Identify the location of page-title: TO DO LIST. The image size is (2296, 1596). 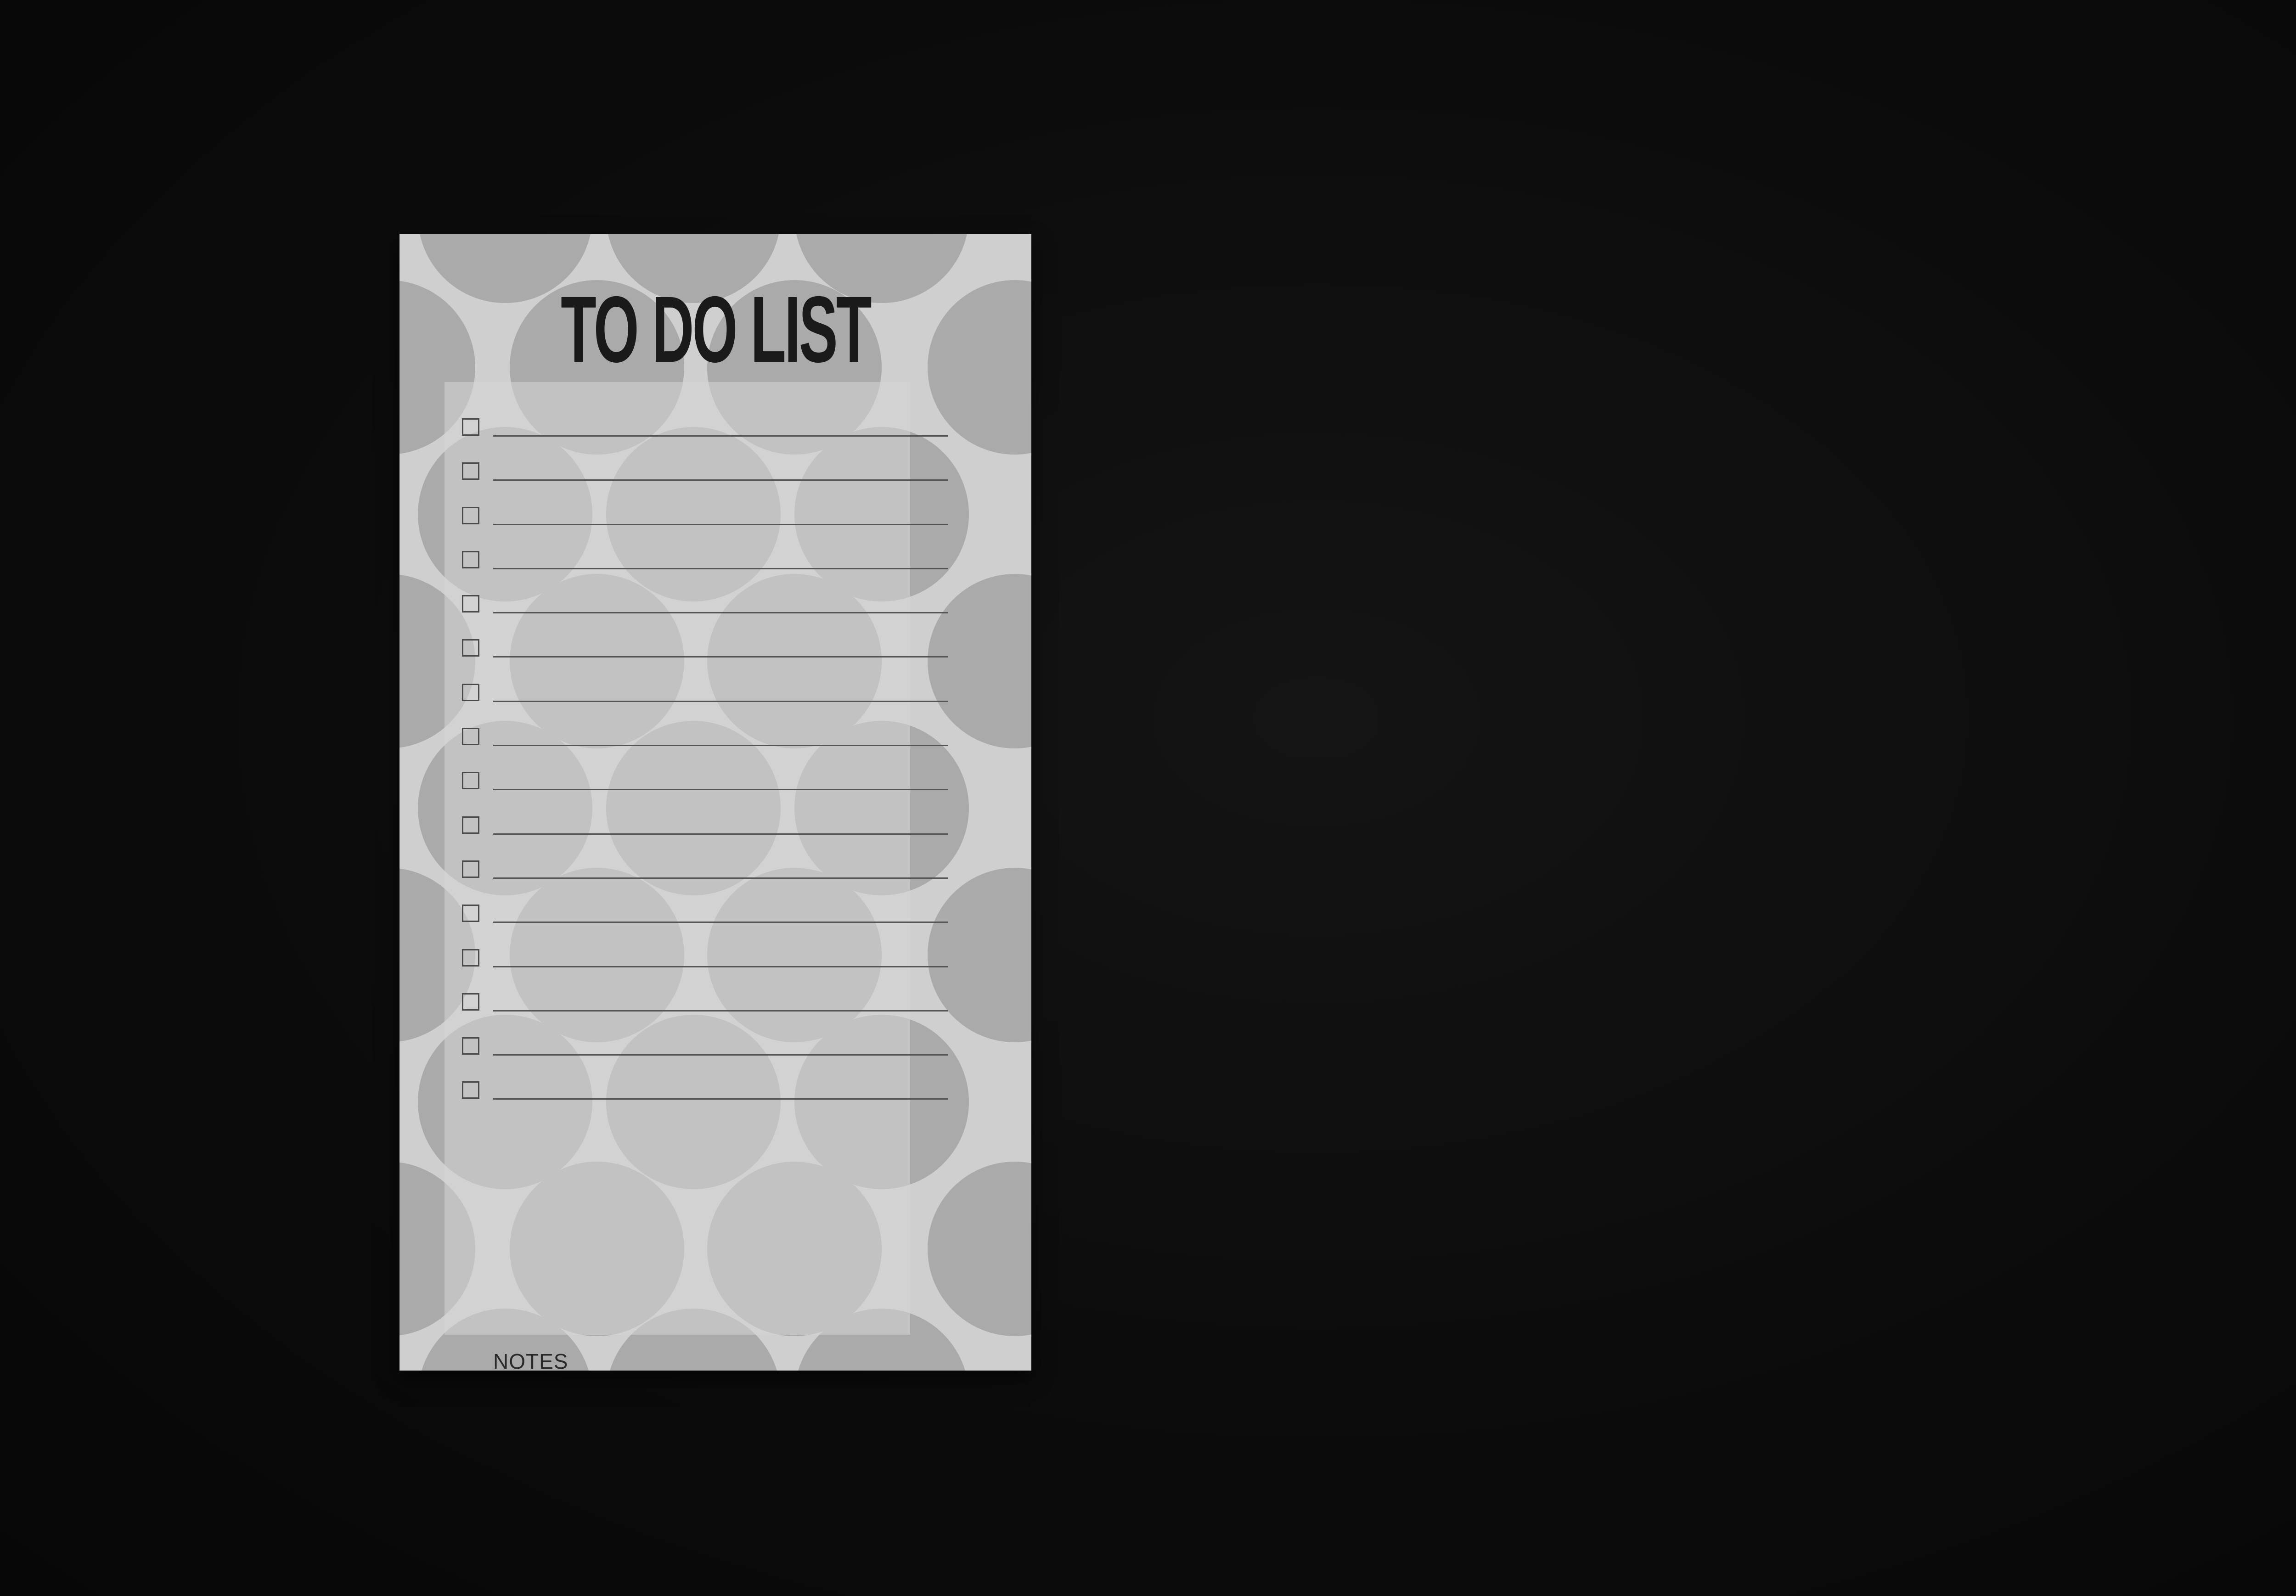
(716, 329).